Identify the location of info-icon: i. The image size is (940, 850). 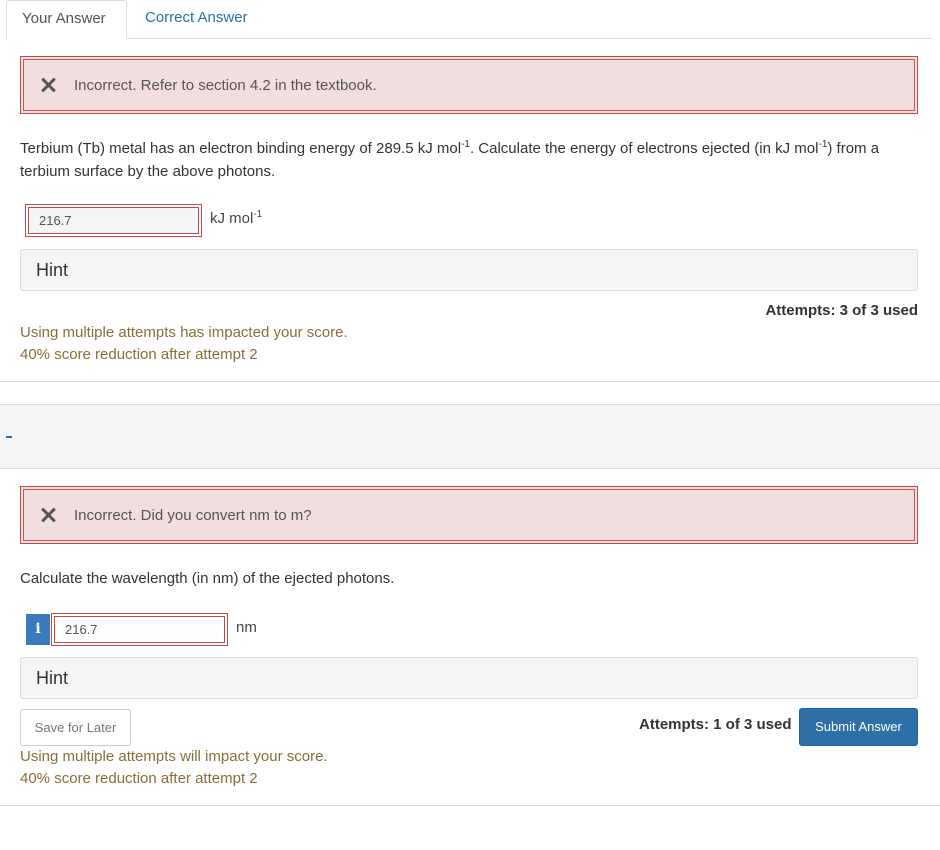
(38, 629).